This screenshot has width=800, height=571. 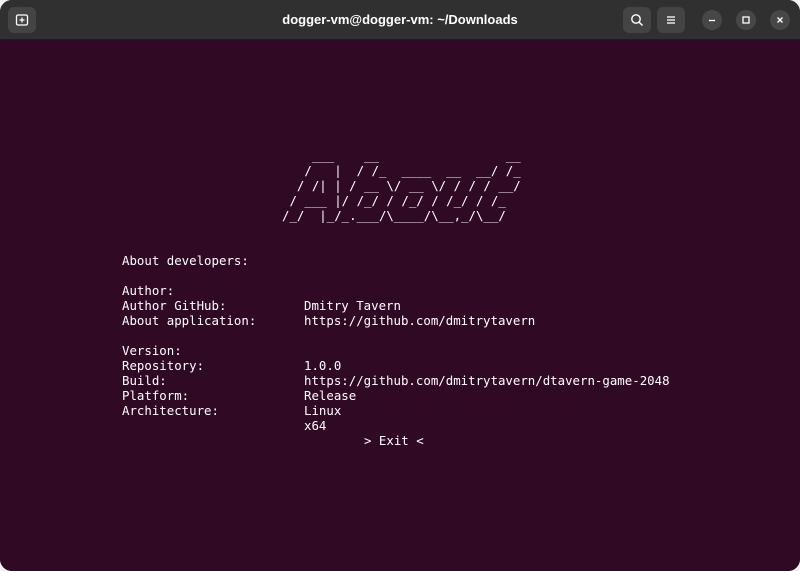 What do you see at coordinates (170, 410) in the screenshot?
I see `info-key: Architecture:` at bounding box center [170, 410].